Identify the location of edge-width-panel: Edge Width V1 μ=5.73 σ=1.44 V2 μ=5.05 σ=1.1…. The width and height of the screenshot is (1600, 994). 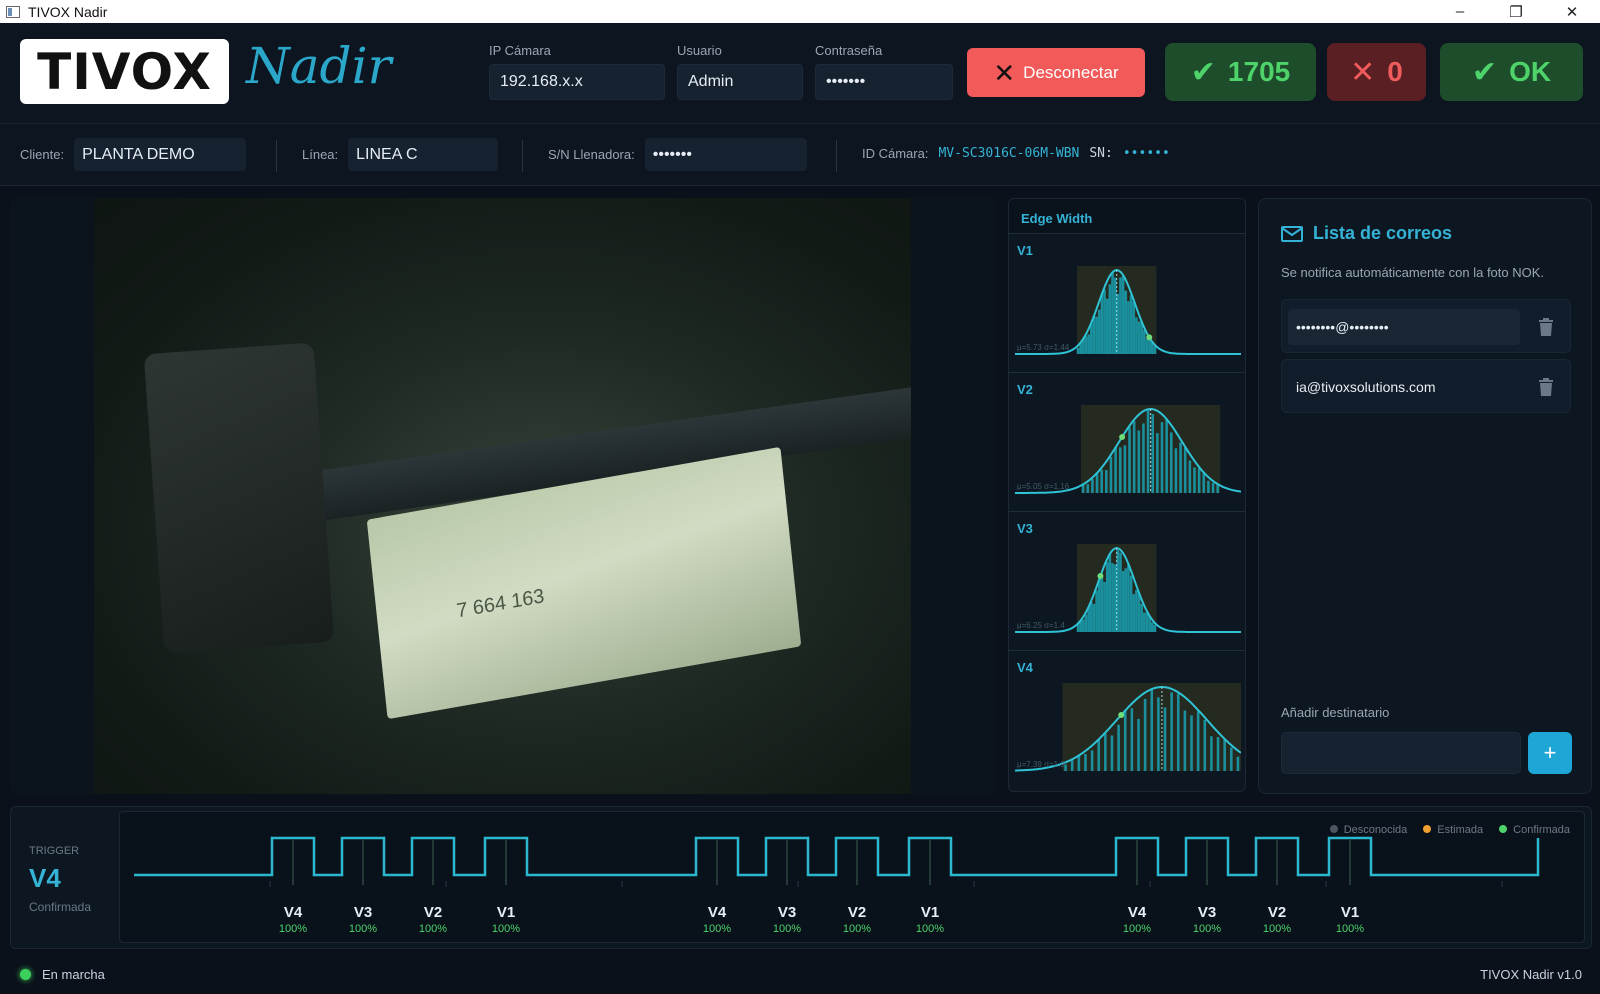
(1127, 495).